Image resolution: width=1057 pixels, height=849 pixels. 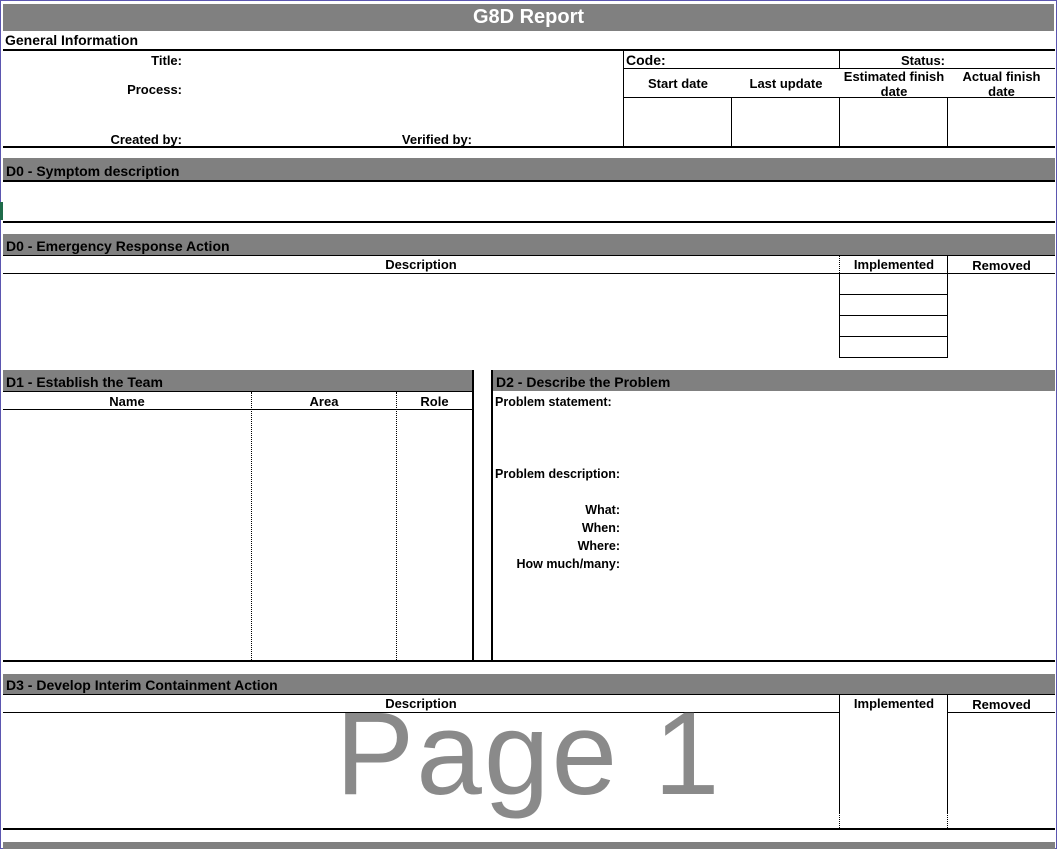 What do you see at coordinates (84, 382) in the screenshot?
I see `d1-header: D1 - Establish the Team` at bounding box center [84, 382].